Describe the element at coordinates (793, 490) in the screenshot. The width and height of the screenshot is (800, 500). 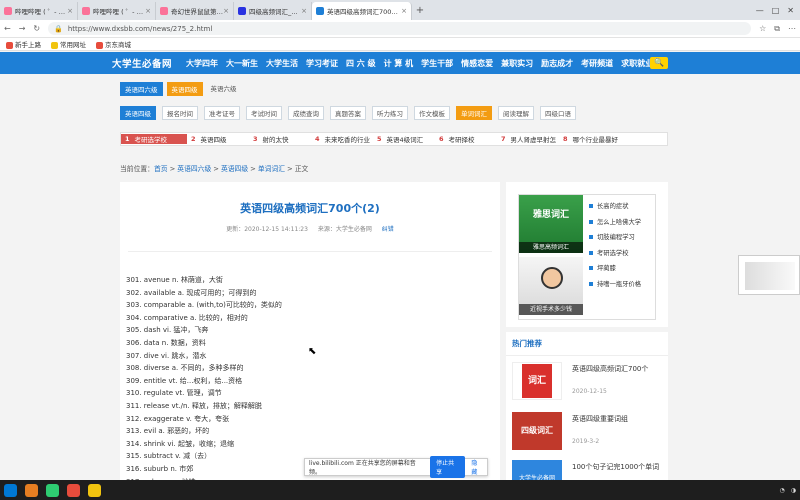
I see `volume-icon: ◑` at that location.